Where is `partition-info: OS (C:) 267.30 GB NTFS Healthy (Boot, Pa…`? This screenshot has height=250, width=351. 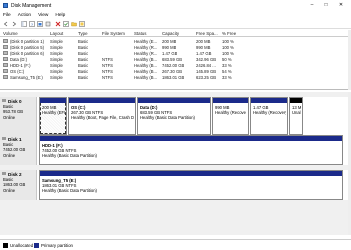
partition-info: OS (C:) 267.30 GB NTFS Healthy (Boot, Pa… is located at coordinates (102, 113).